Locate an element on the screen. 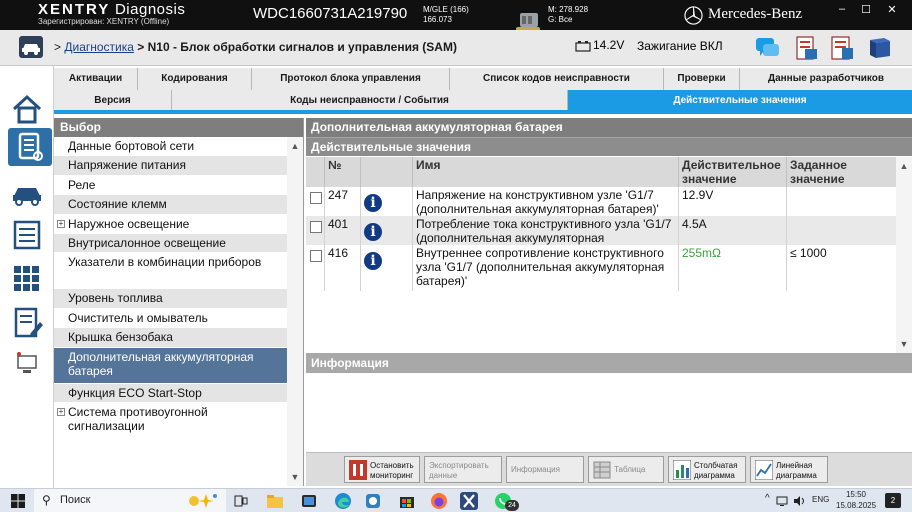  notes-icon is located at coordinates (27, 323).